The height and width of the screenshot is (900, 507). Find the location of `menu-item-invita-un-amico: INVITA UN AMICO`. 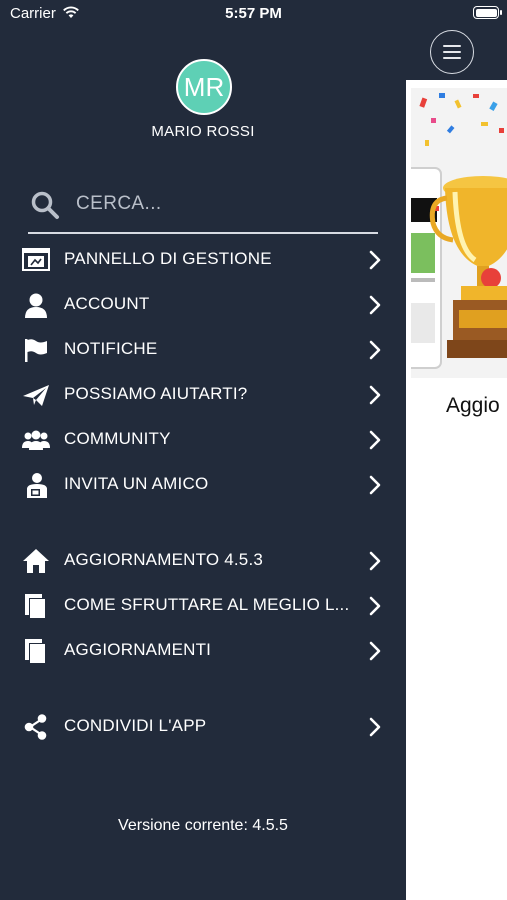

menu-item-invita-un-amico: INVITA UN AMICO is located at coordinates (203, 484).